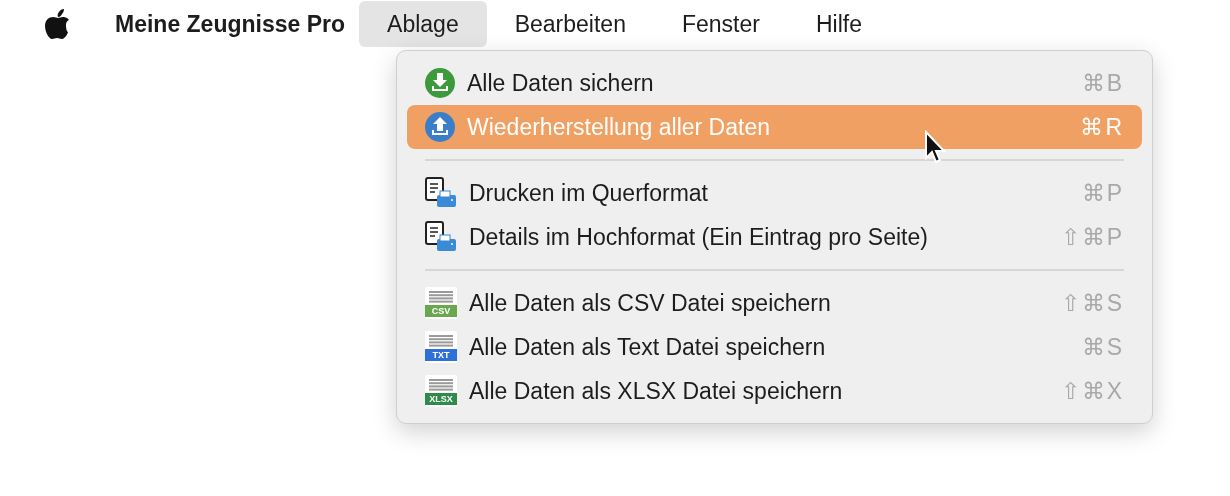 The width and height of the screenshot is (1230, 496). What do you see at coordinates (720, 24) in the screenshot?
I see `menu-bar-item: Fenster` at bounding box center [720, 24].